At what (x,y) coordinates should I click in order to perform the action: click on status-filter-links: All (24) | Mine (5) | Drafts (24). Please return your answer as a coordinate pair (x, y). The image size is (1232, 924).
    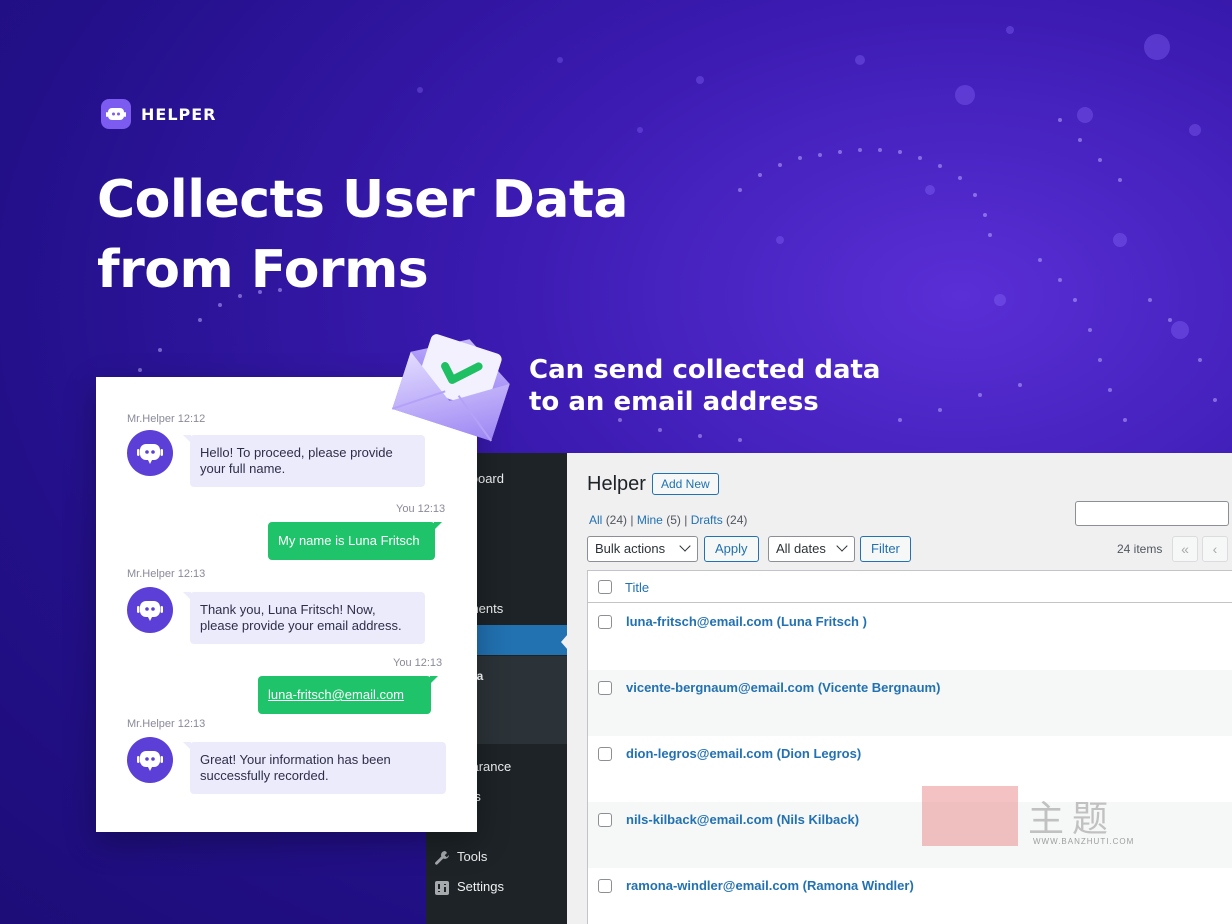
    Looking at the image, I should click on (668, 520).